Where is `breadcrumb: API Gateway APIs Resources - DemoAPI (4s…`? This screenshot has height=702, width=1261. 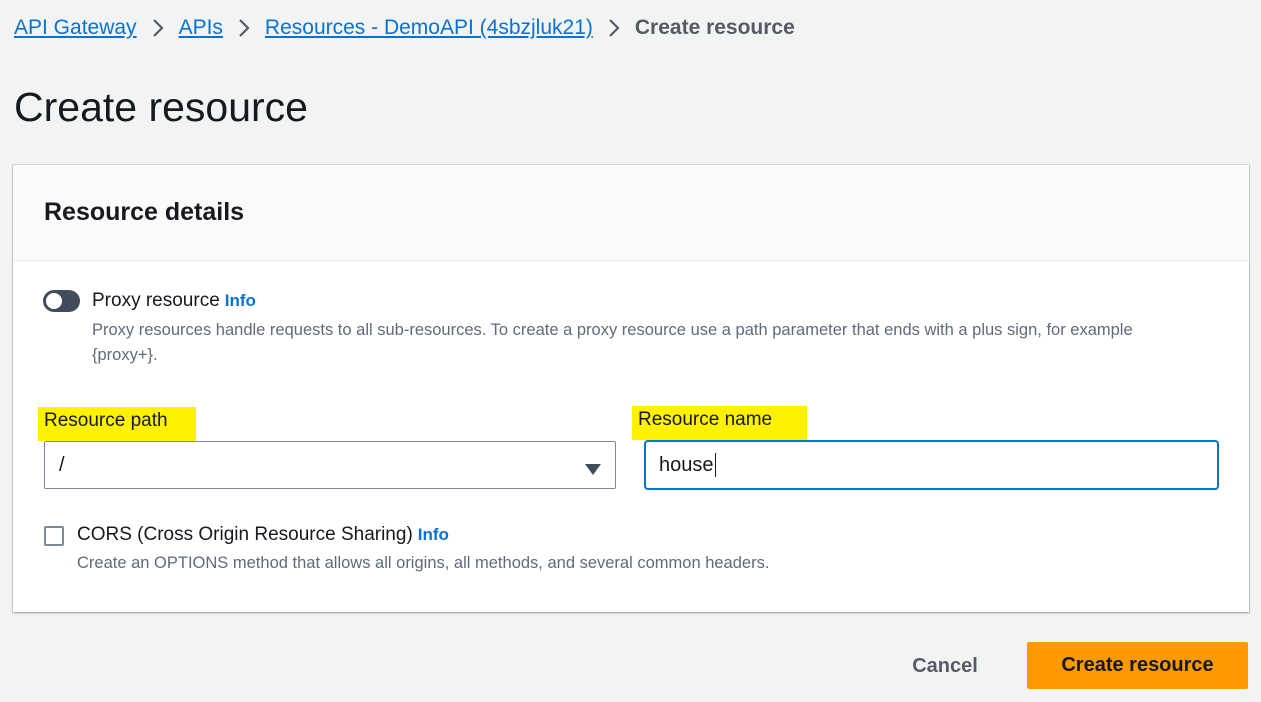 breadcrumb: API Gateway APIs Resources - DemoAPI (4s… is located at coordinates (404, 28).